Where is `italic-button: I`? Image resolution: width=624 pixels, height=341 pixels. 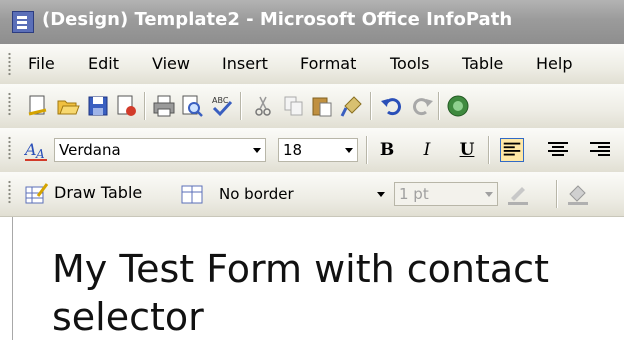 italic-button: I is located at coordinates (427, 150).